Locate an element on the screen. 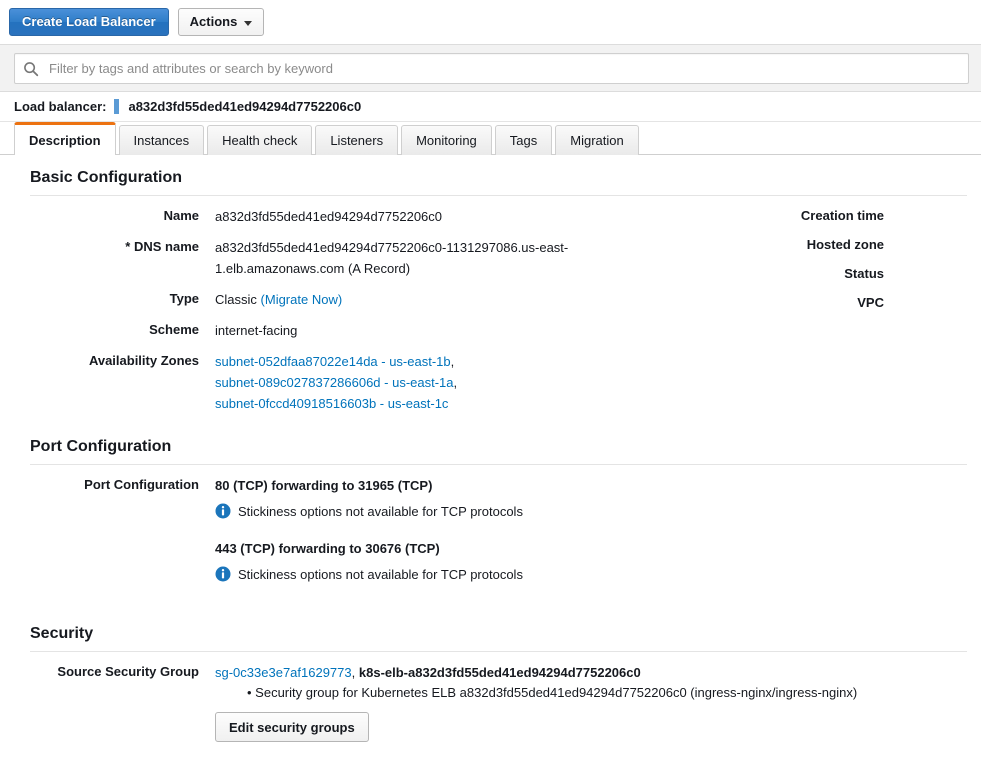  scheme-label: Scheme is located at coordinates (174, 329).